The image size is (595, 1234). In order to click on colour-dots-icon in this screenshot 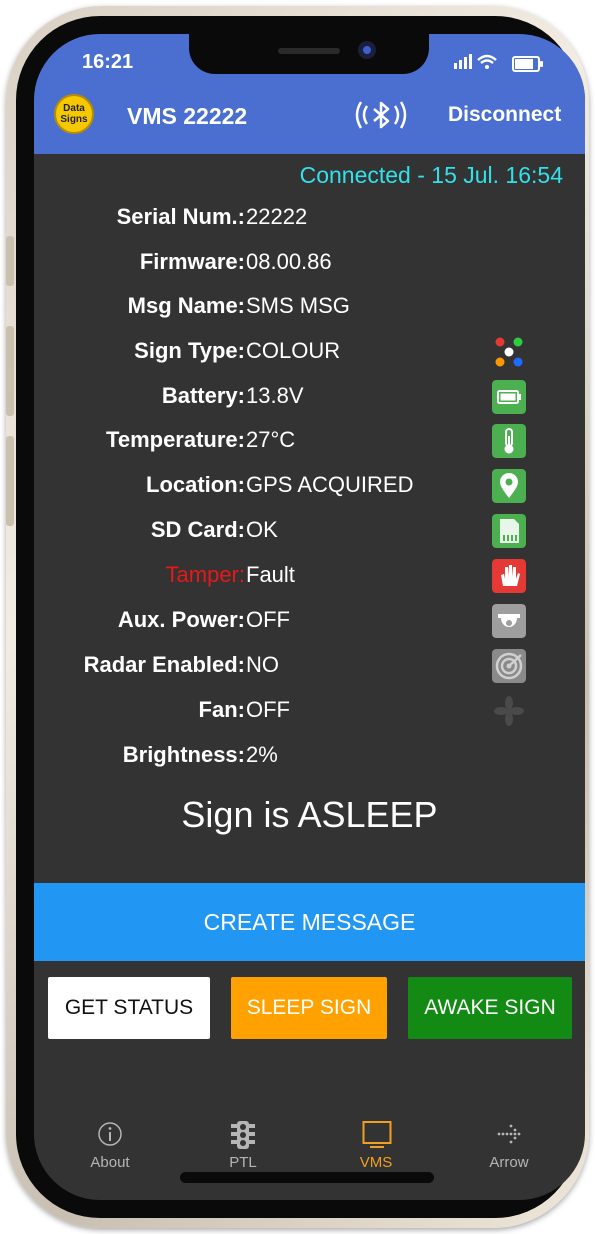, I will do `click(509, 352)`.